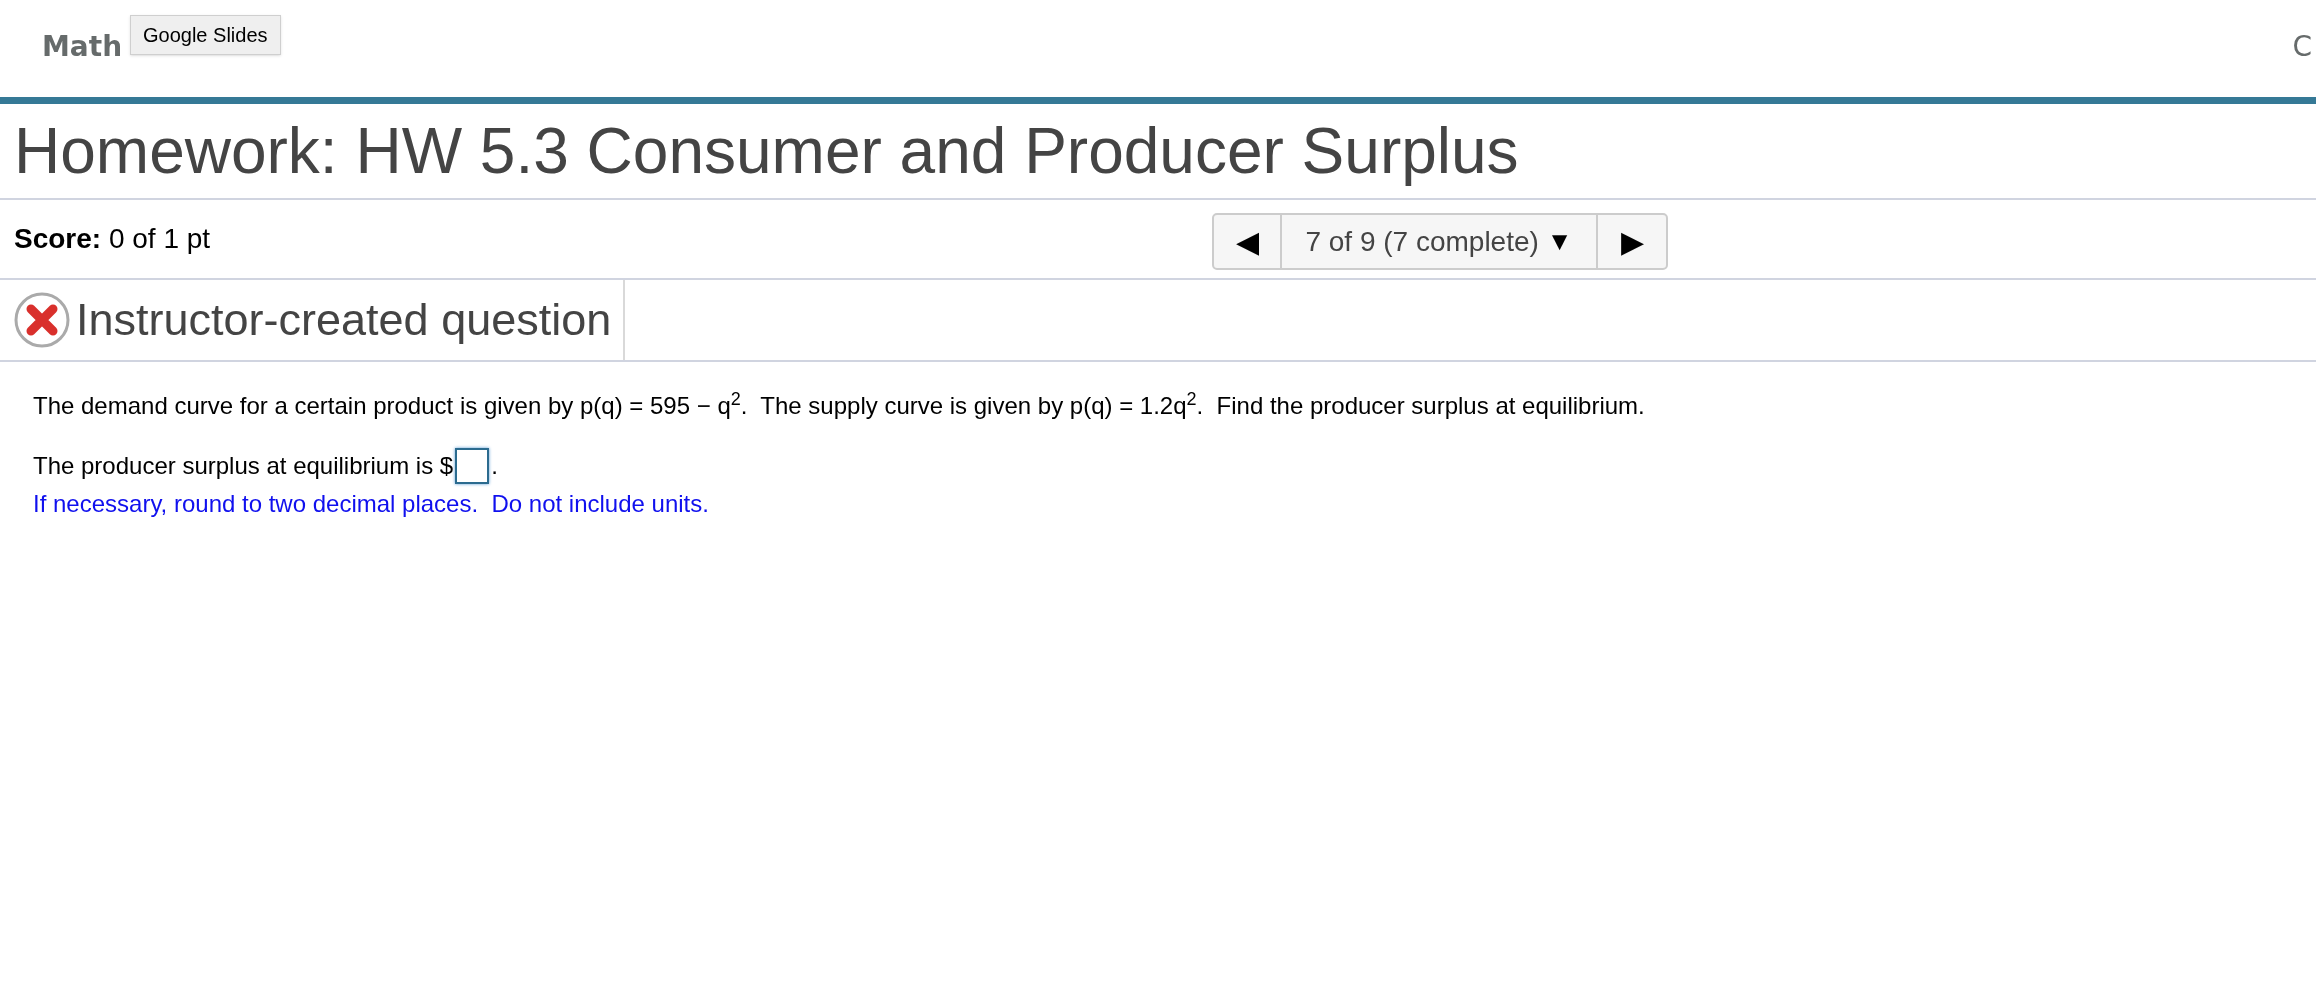 The width and height of the screenshot is (2316, 1004). Describe the element at coordinates (839, 404) in the screenshot. I see `question-text: The demand curve for a certain product is given by p(q) = 595 − q$^{2}$. The supply curve is given by p(q) = 1.2q$^{2}$. Find the producer surplus at equilibrium.` at that location.